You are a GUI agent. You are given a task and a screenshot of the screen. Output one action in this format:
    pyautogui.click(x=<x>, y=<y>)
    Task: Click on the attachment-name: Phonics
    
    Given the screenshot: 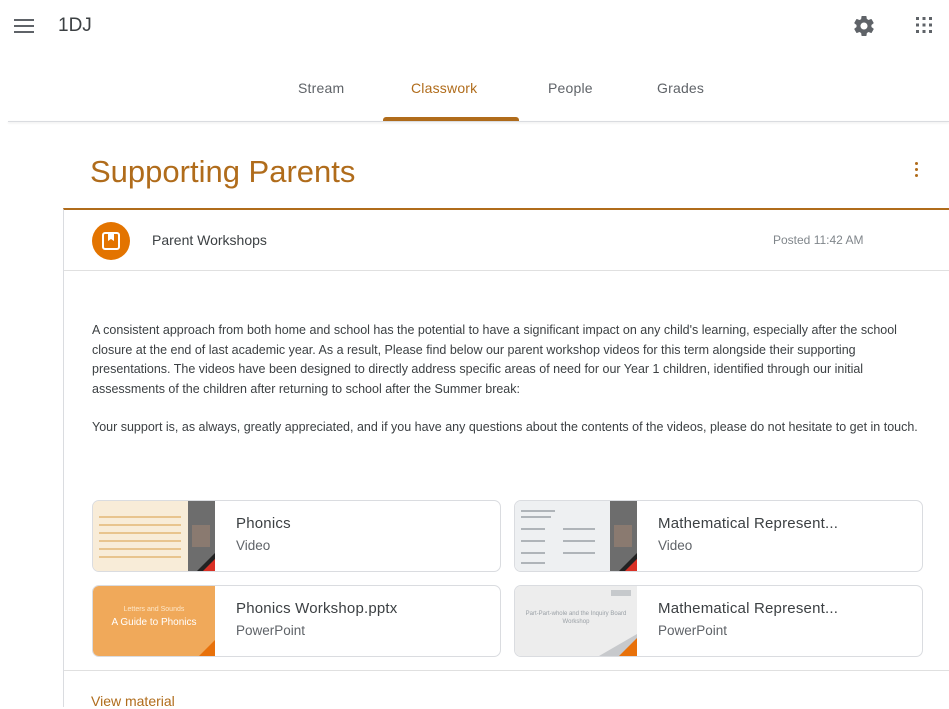 What is the action you would take?
    pyautogui.click(x=263, y=523)
    